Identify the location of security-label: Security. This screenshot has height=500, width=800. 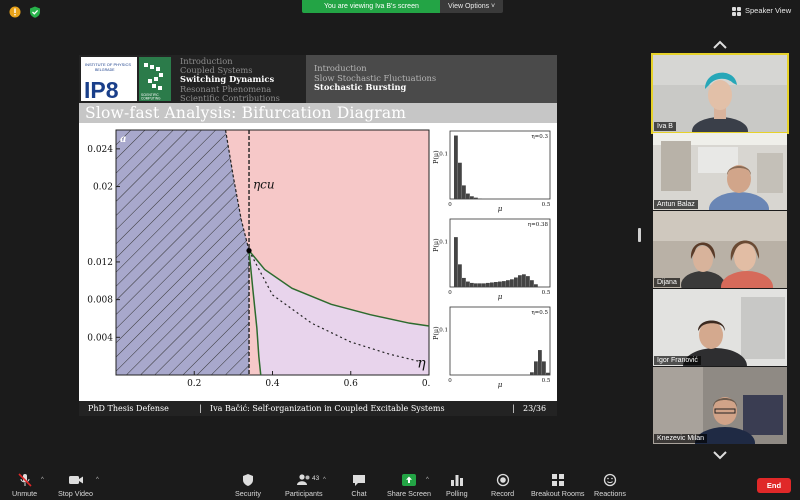
(248, 493).